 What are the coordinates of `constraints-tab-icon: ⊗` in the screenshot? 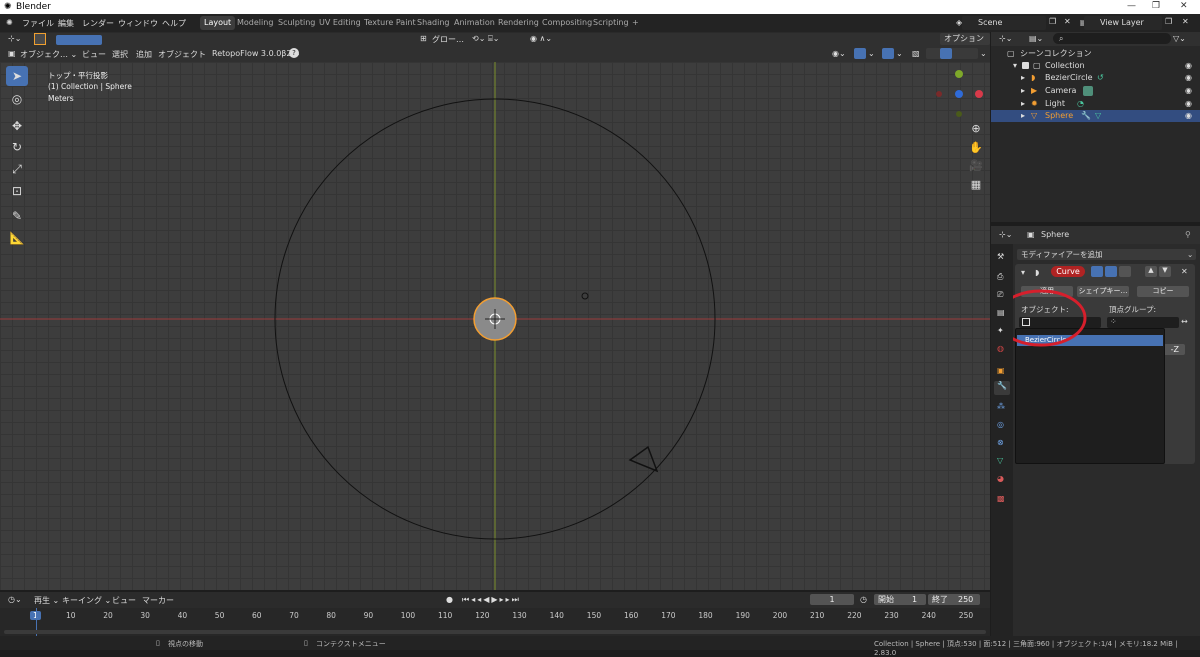 It's located at (1000, 442).